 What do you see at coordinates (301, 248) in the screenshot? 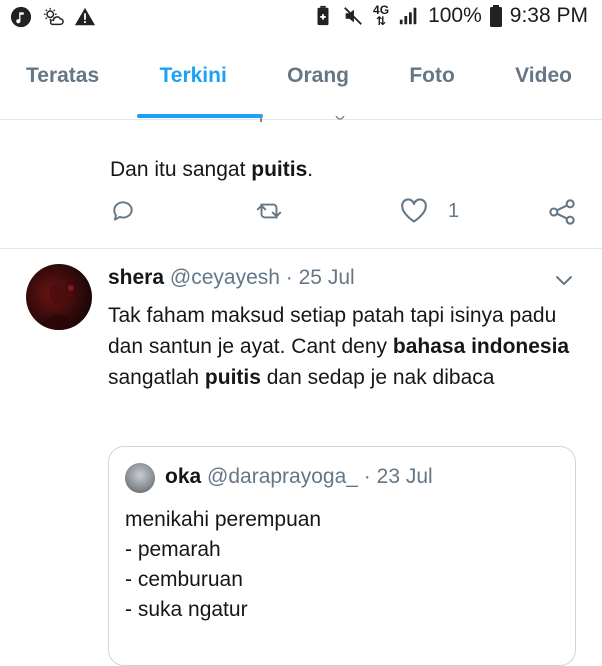
I see `tweet-divider` at bounding box center [301, 248].